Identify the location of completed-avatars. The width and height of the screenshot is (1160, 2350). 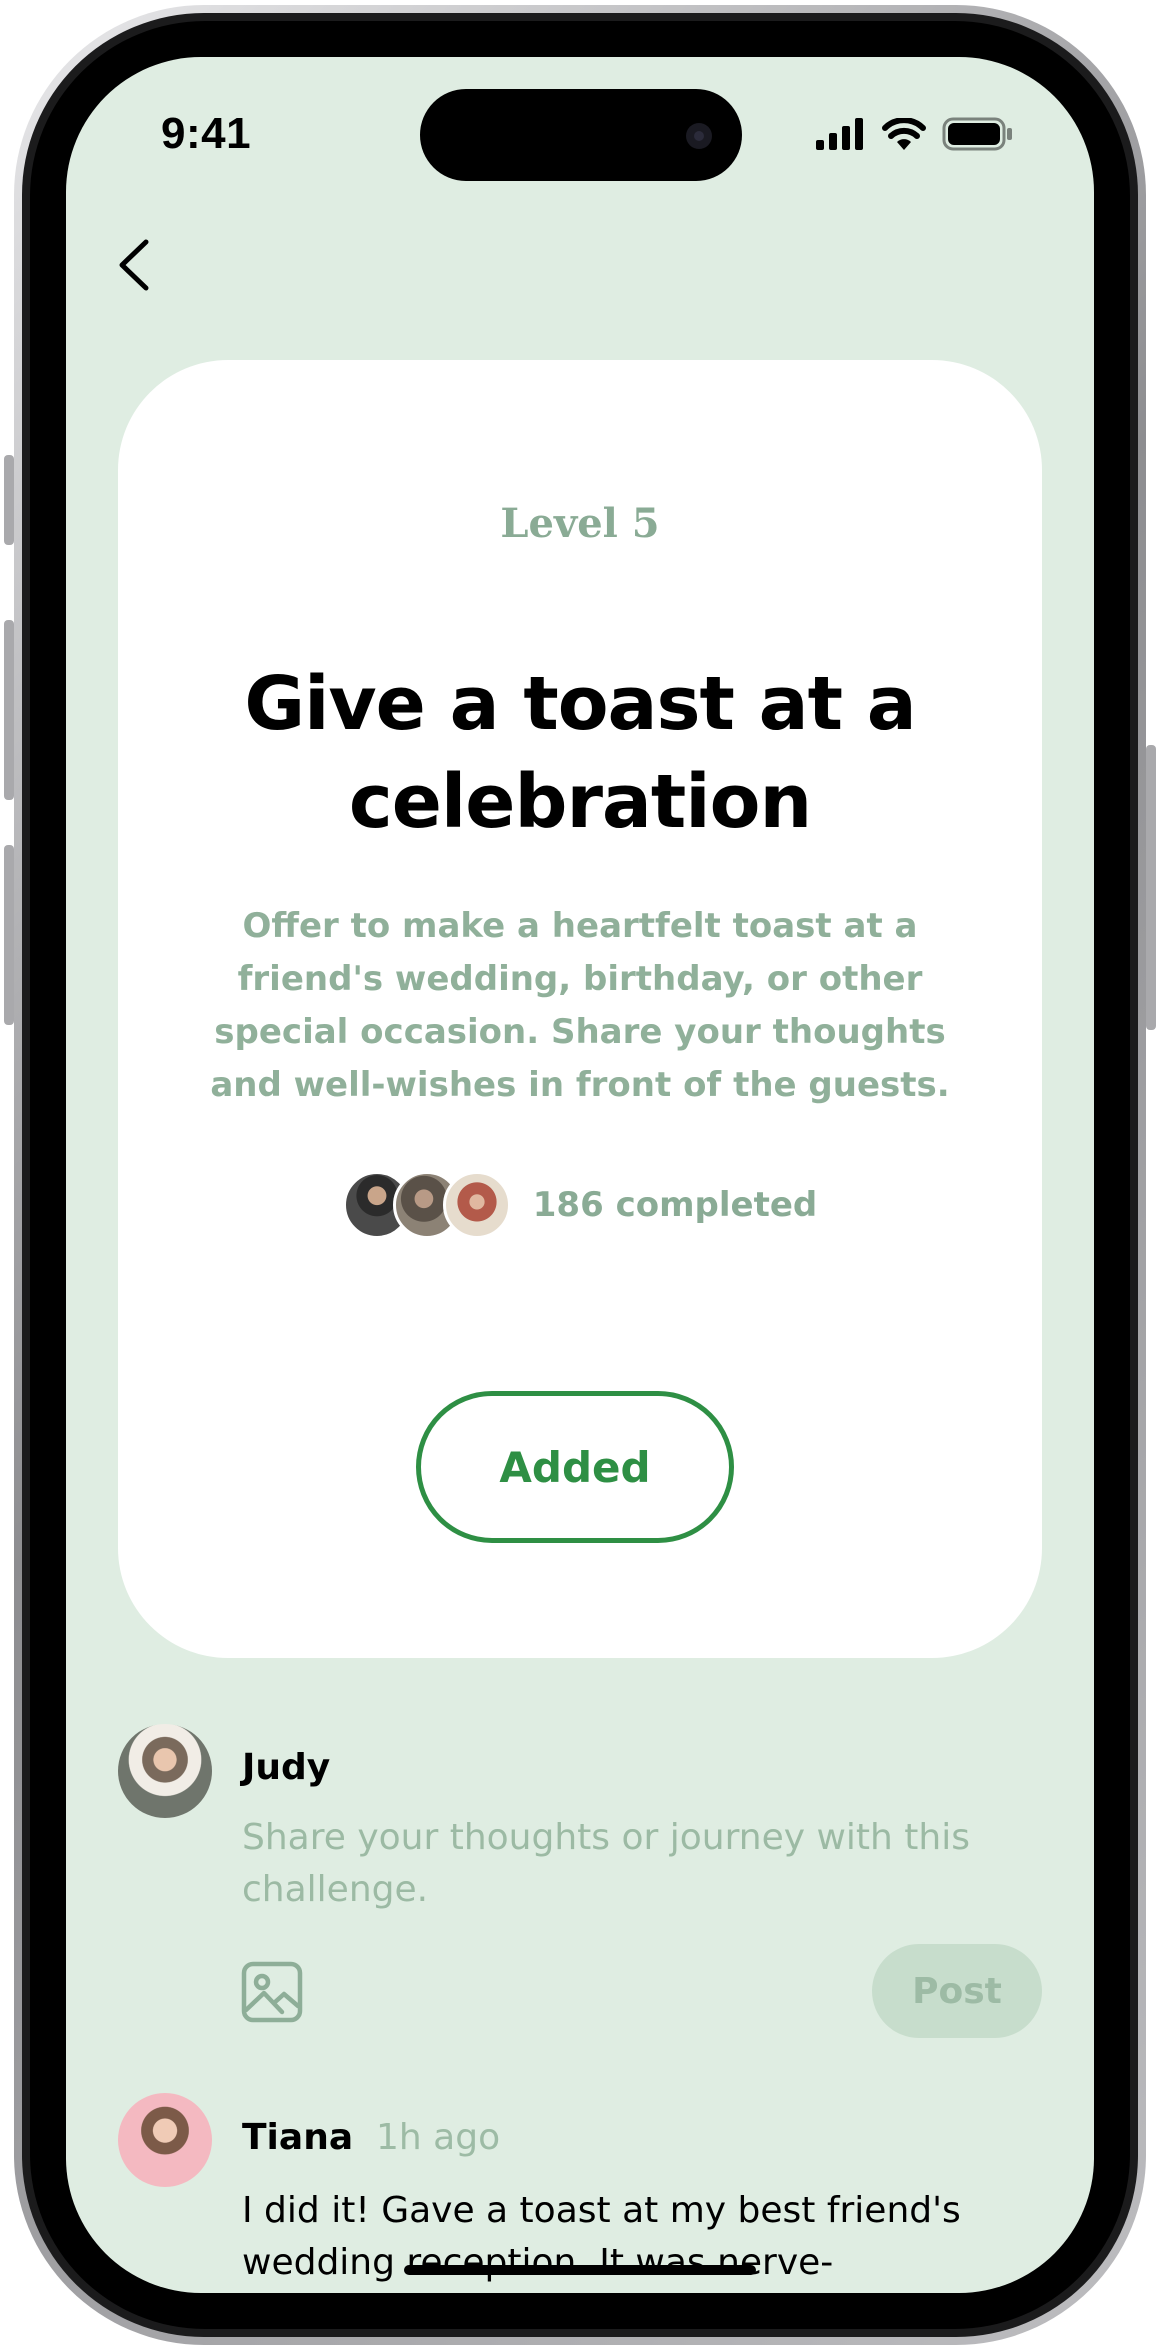
(426, 1205).